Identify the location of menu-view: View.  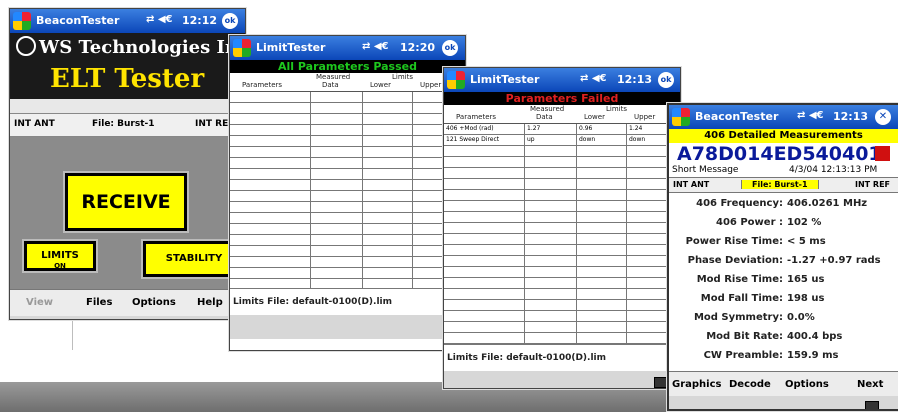
(39, 302).